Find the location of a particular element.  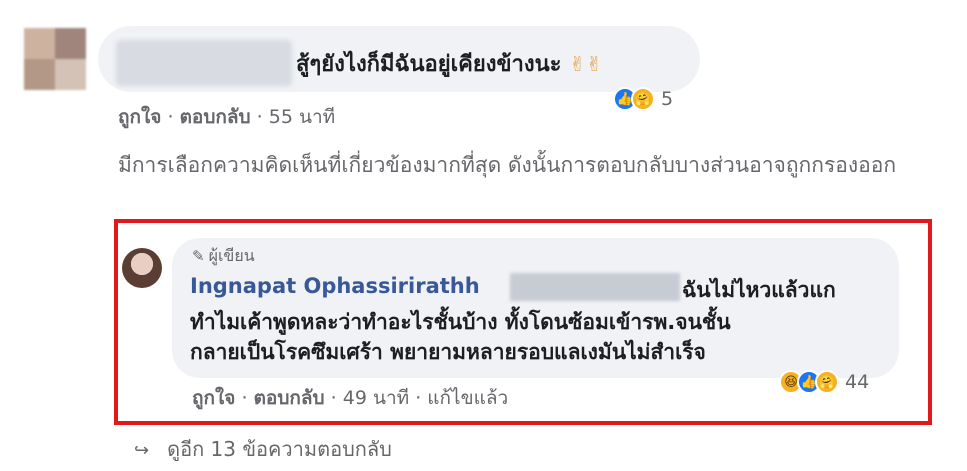

reply-arrow-icon: ↪ is located at coordinates (142, 450).